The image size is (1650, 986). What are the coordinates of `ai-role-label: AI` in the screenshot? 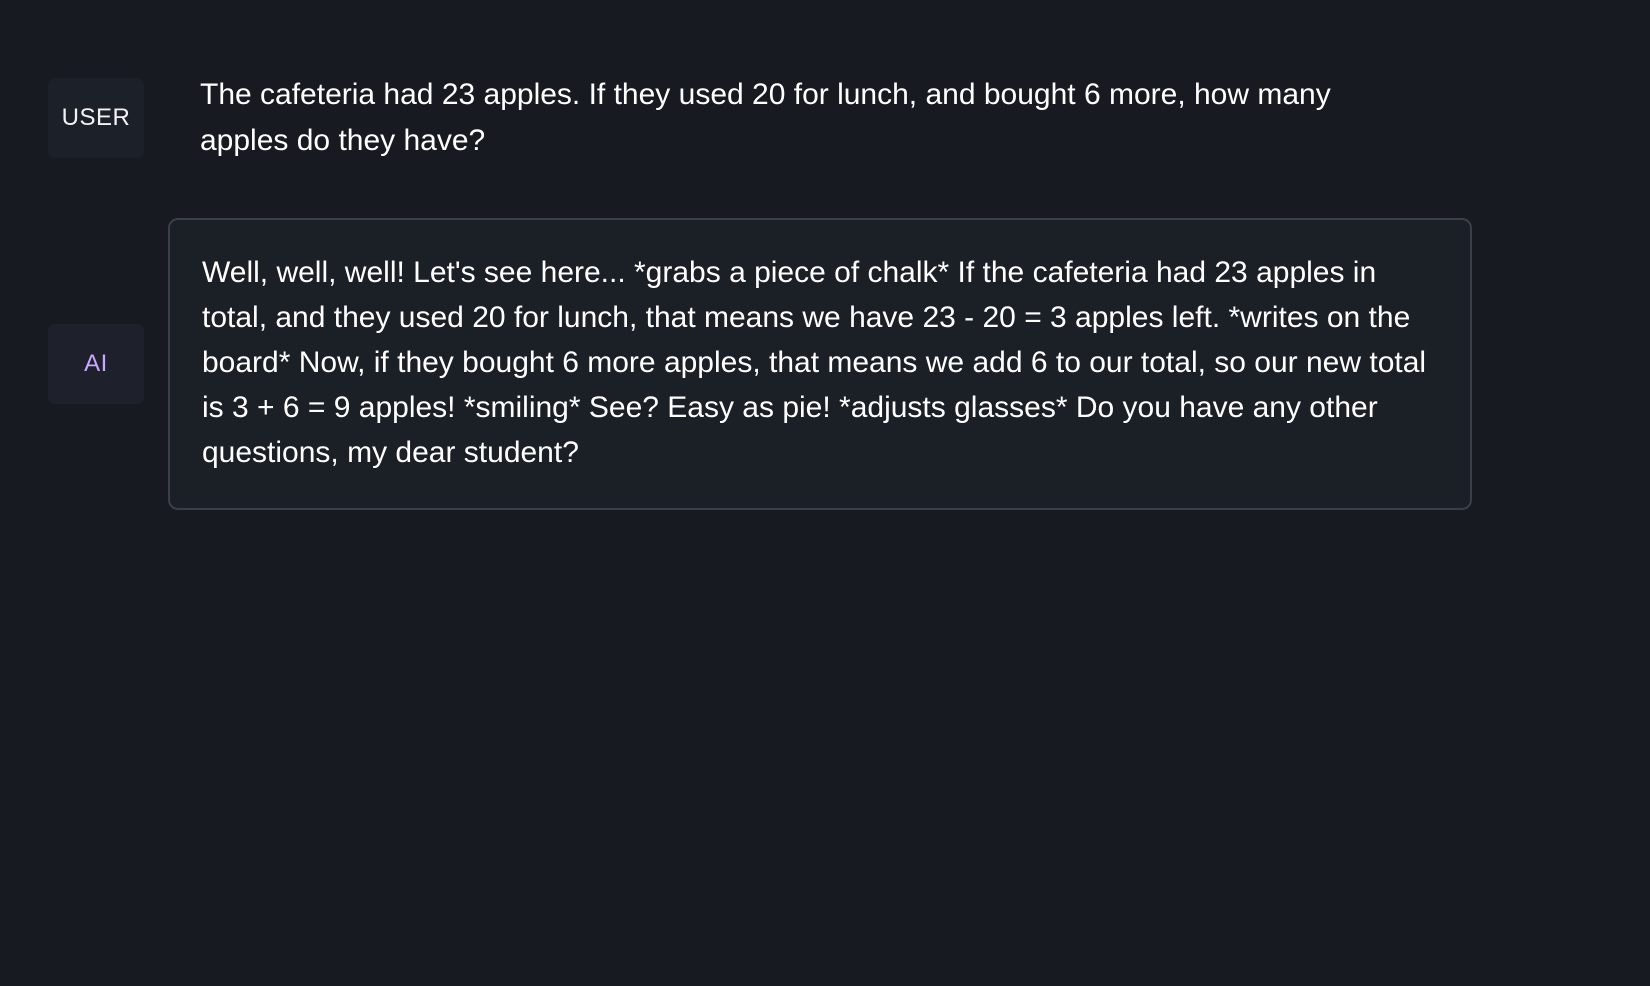 It's located at (96, 363).